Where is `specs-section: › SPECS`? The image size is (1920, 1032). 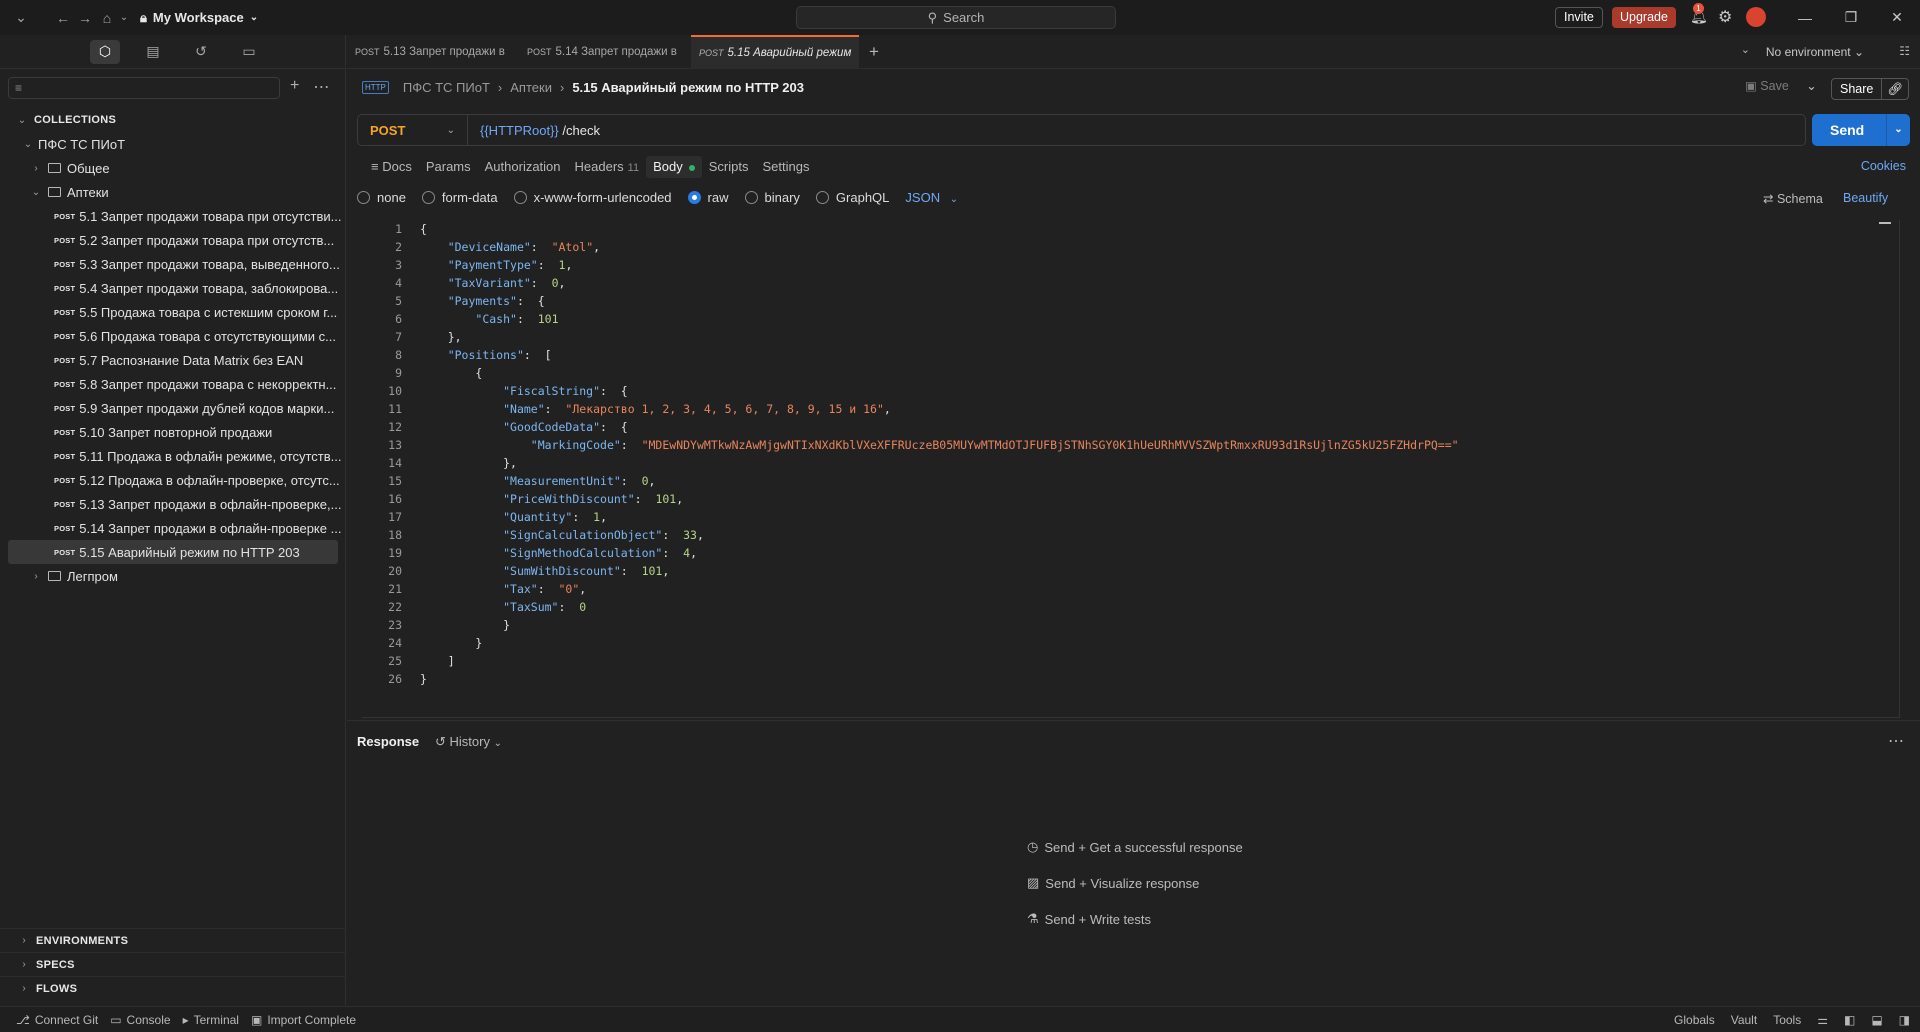
specs-section: › SPECS is located at coordinates (173, 964).